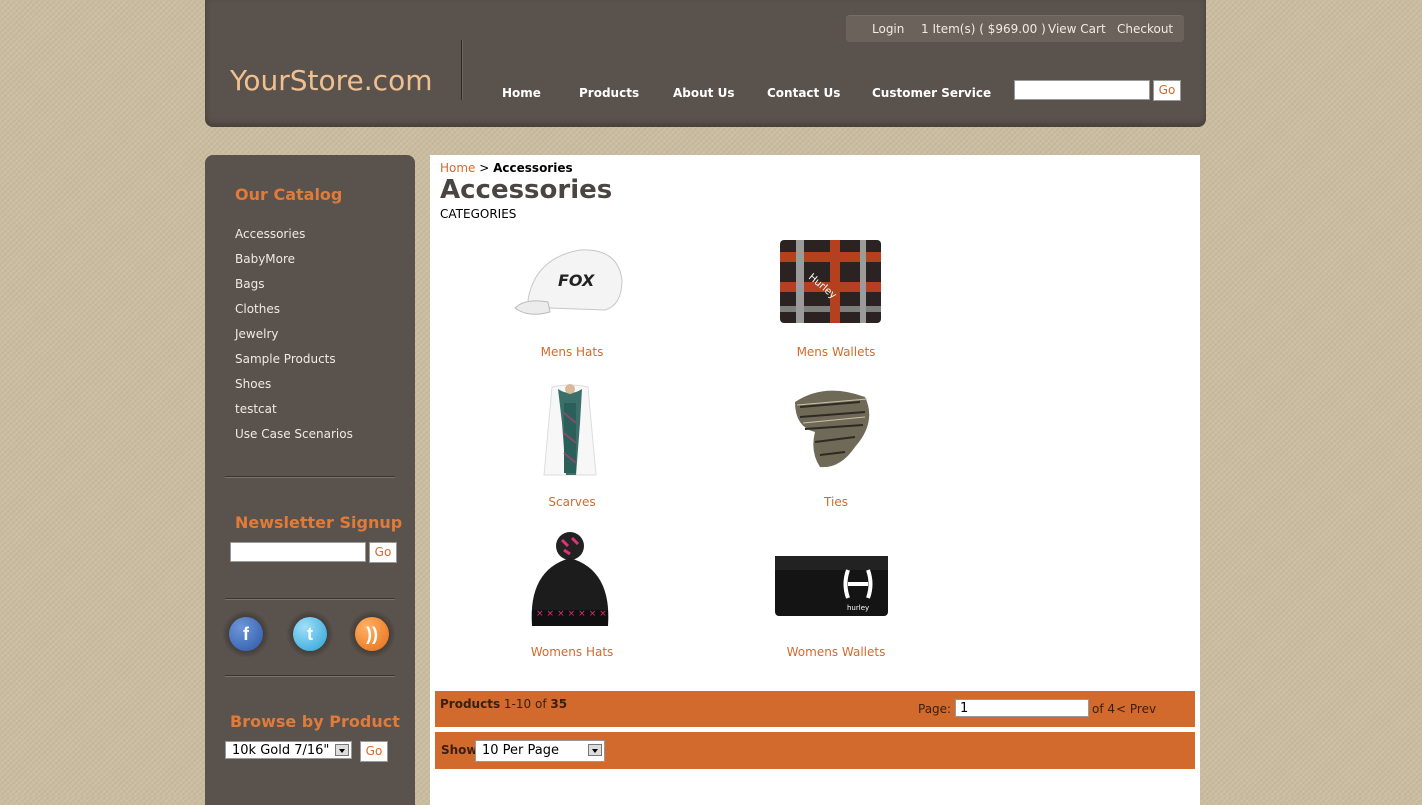  Describe the element at coordinates (265, 259) in the screenshot. I see `sidebar-item-babymore: BabyMore` at that location.